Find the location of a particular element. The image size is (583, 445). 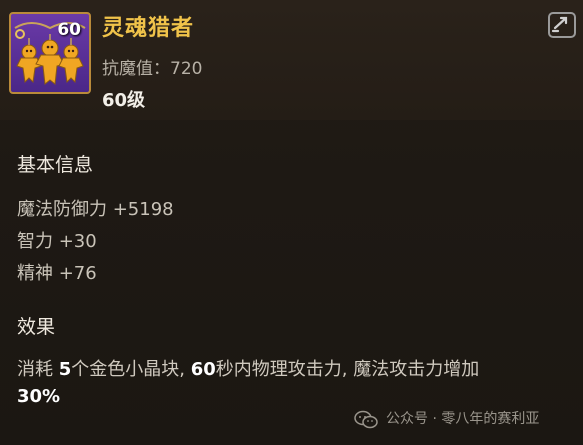

stat-spirit: 精神 +76 is located at coordinates (57, 273).